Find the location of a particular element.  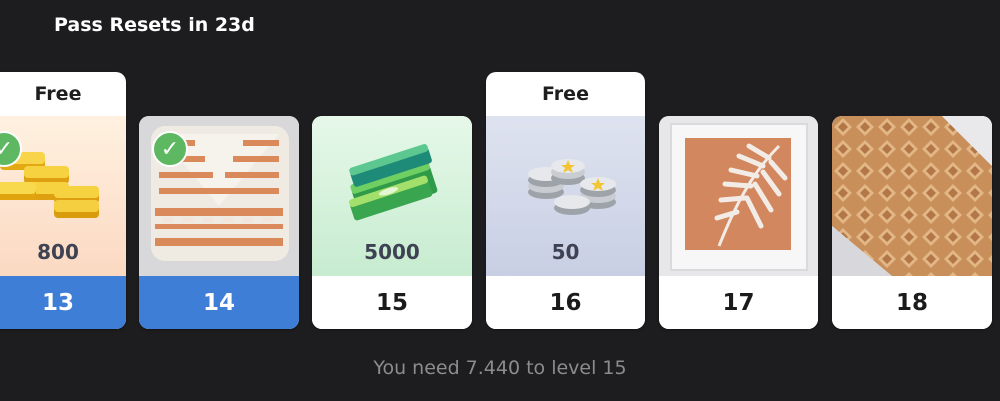

level-number: 16 is located at coordinates (565, 302).